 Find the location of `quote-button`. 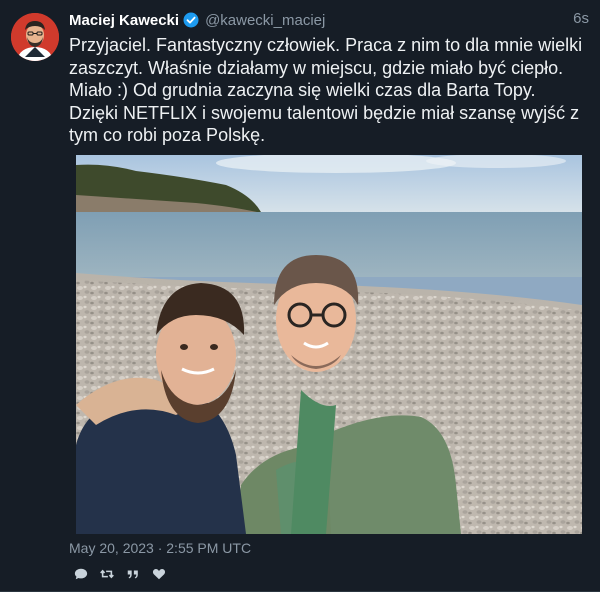

quote-button is located at coordinates (133, 574).